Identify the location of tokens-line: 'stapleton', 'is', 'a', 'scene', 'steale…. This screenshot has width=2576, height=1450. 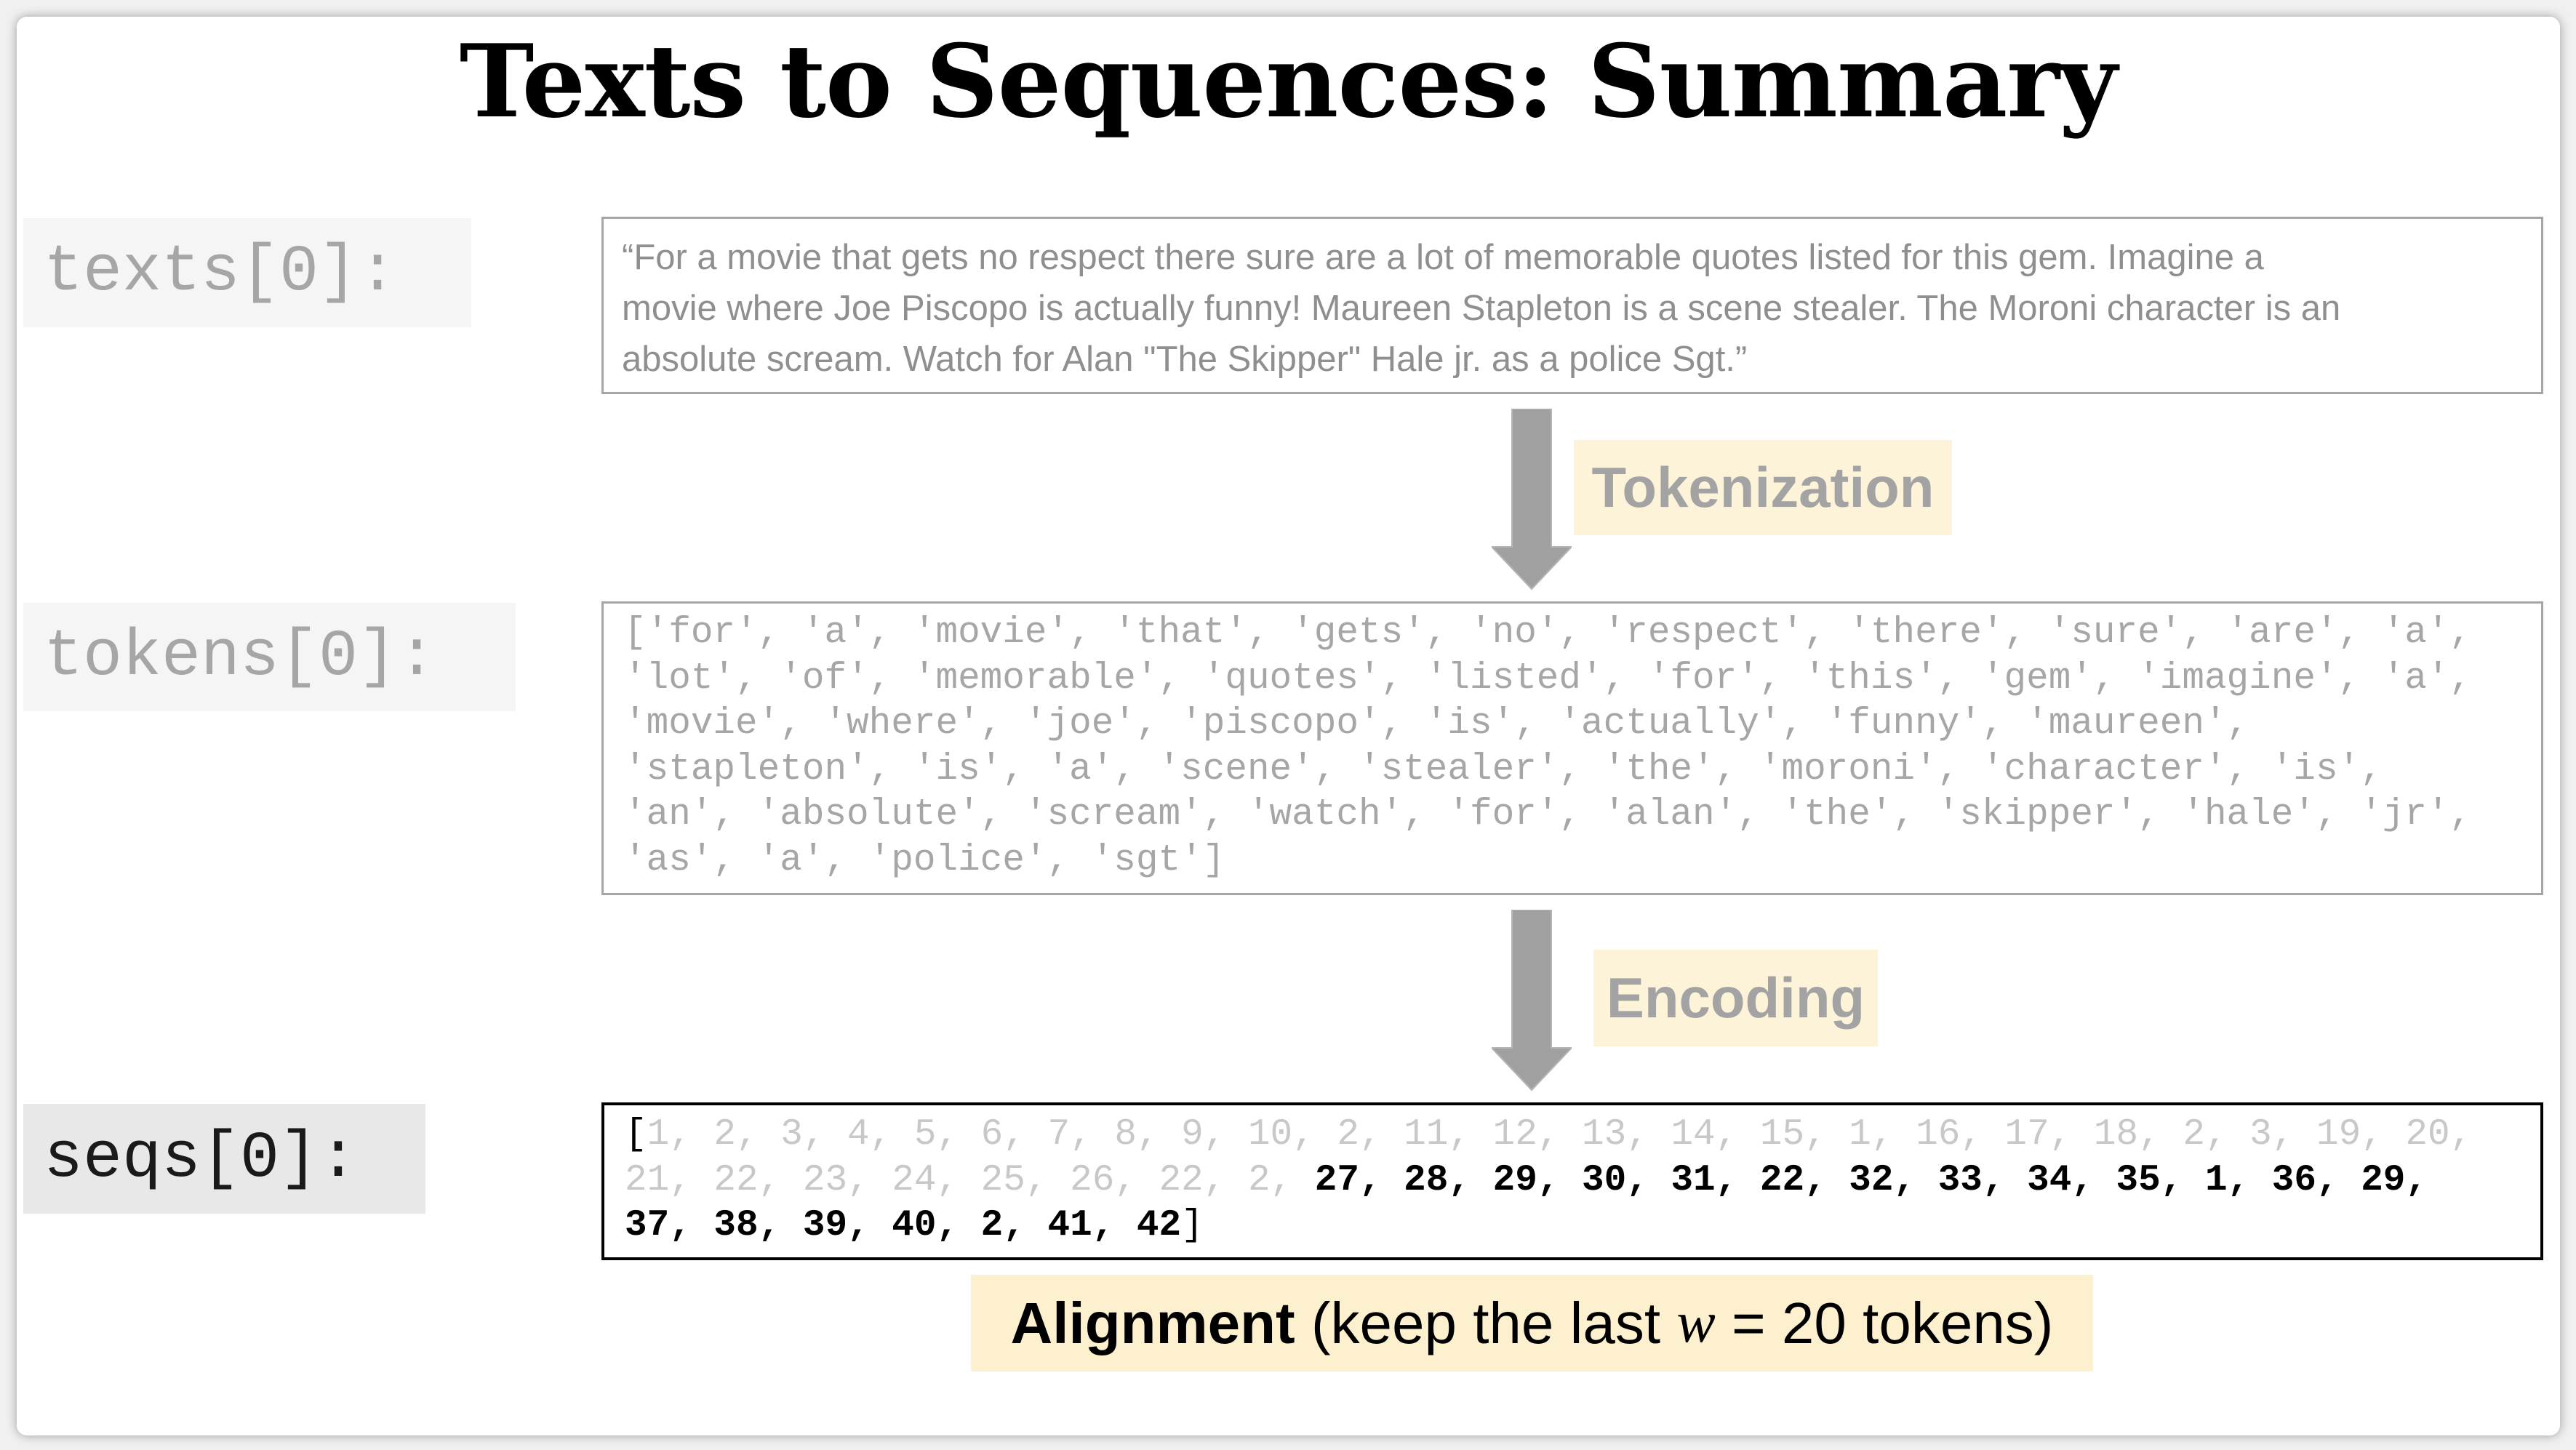
(1503, 769).